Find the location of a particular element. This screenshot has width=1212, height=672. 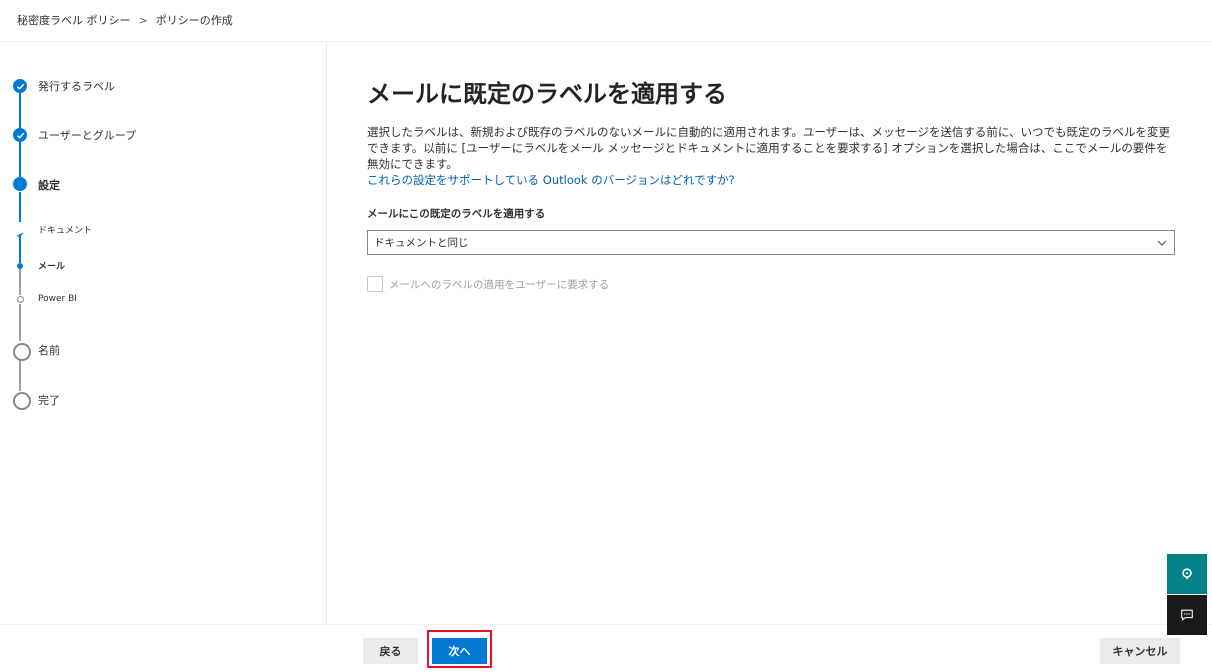

outlook-versions-link: これらの設定をサポートしている Outlook のバージョンはどれですか? is located at coordinates (772, 180).